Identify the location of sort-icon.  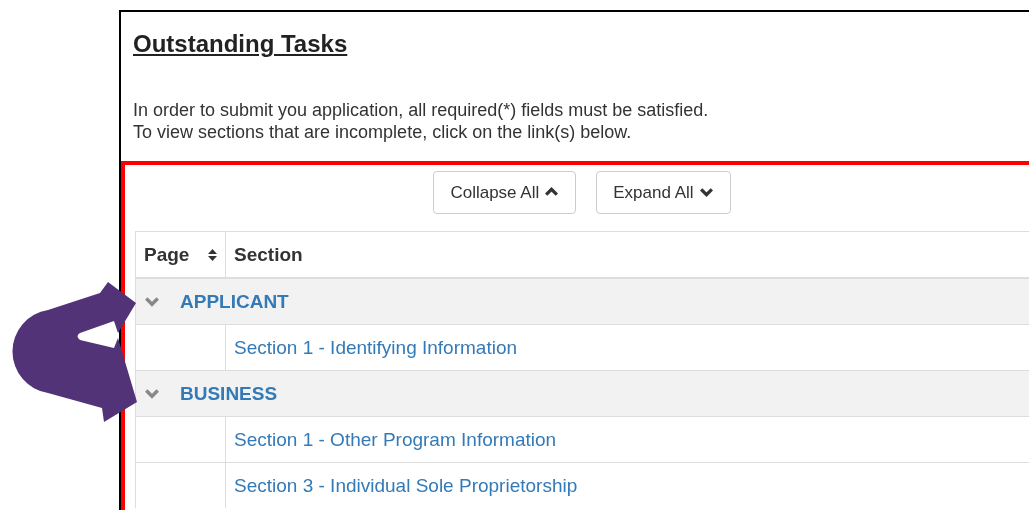
(212, 254).